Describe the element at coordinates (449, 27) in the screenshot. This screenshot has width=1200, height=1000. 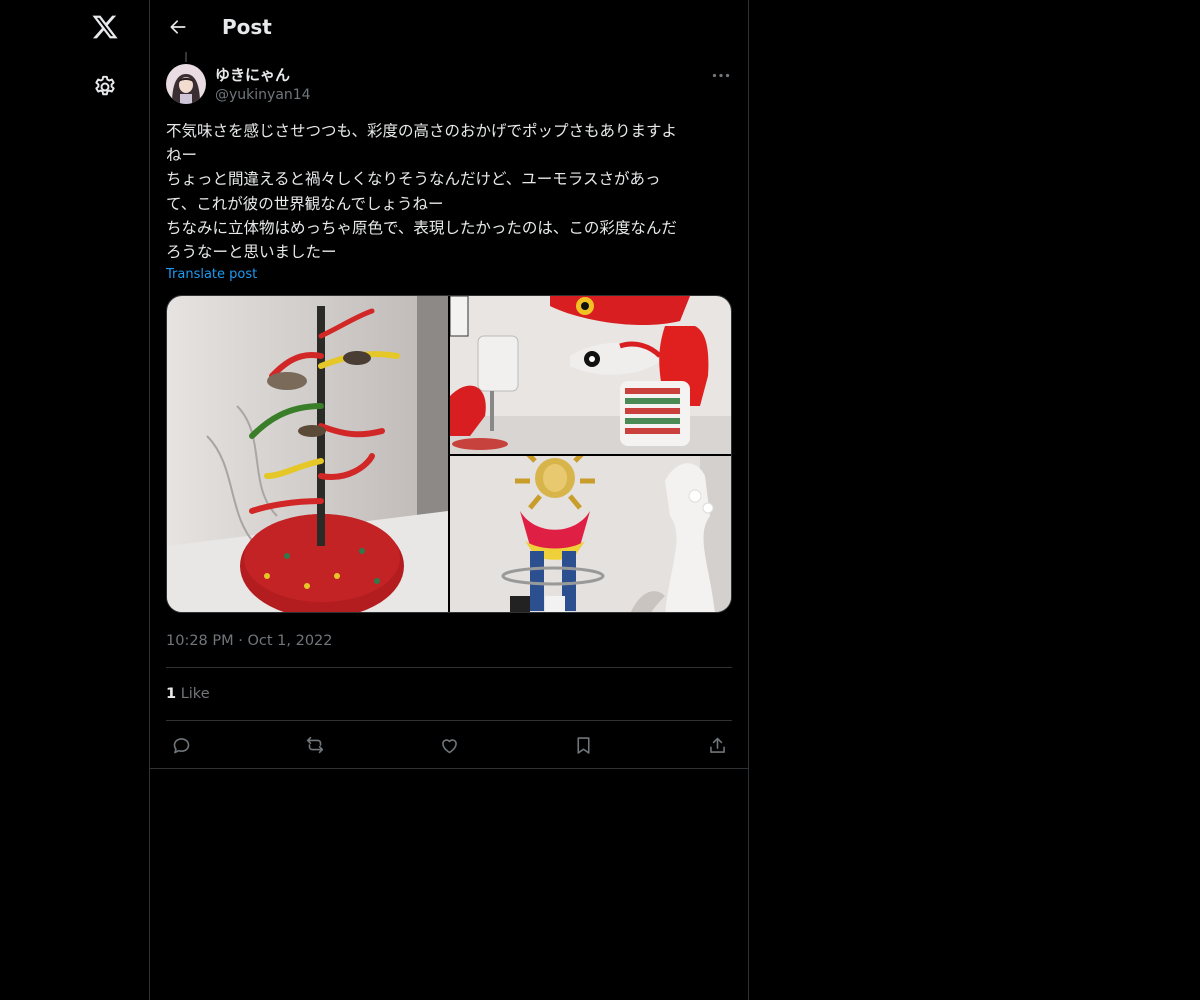
I see `page-header: Post` at that location.